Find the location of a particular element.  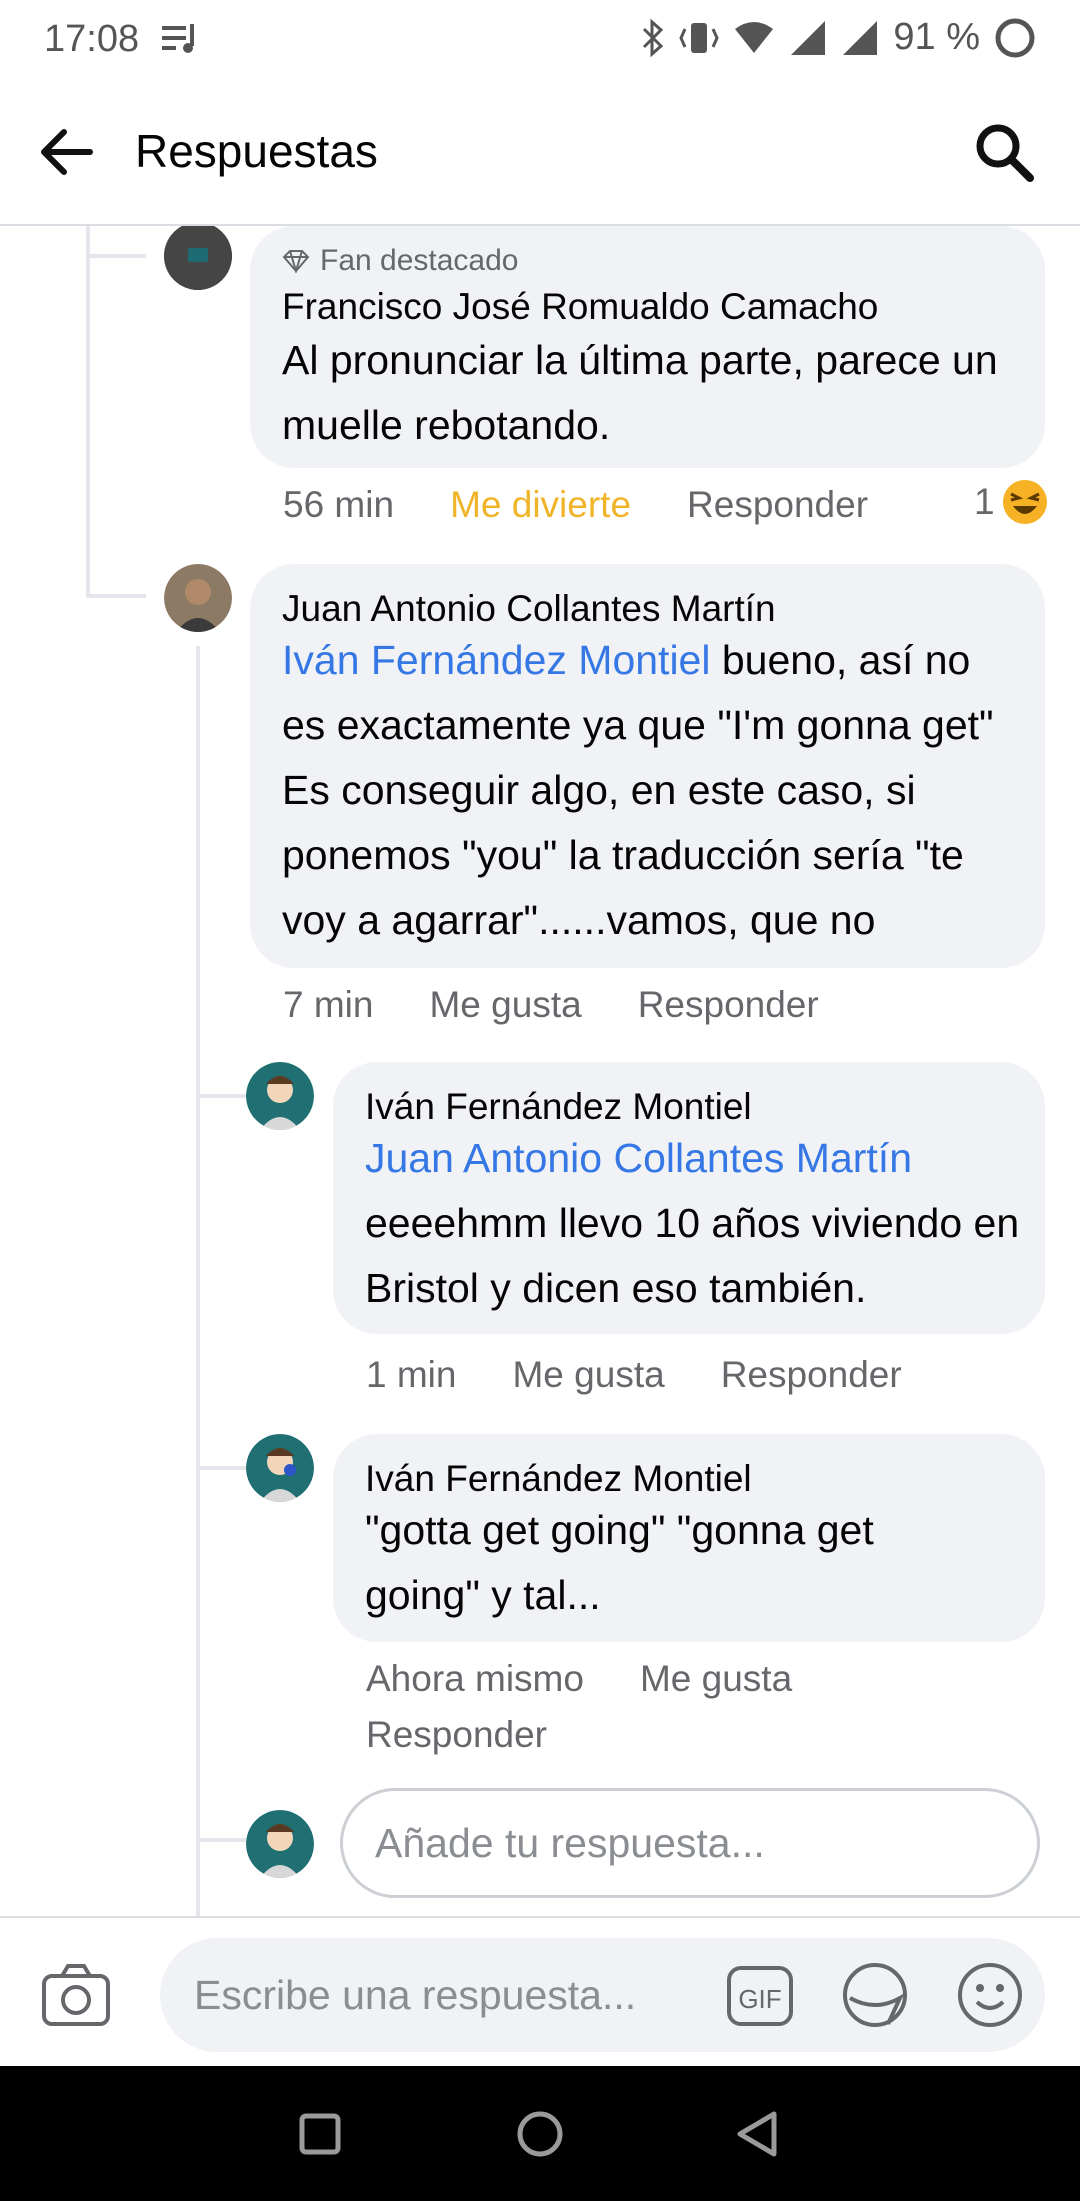

comment-actions: 7 min Me gusta Responder is located at coordinates (551, 1005).